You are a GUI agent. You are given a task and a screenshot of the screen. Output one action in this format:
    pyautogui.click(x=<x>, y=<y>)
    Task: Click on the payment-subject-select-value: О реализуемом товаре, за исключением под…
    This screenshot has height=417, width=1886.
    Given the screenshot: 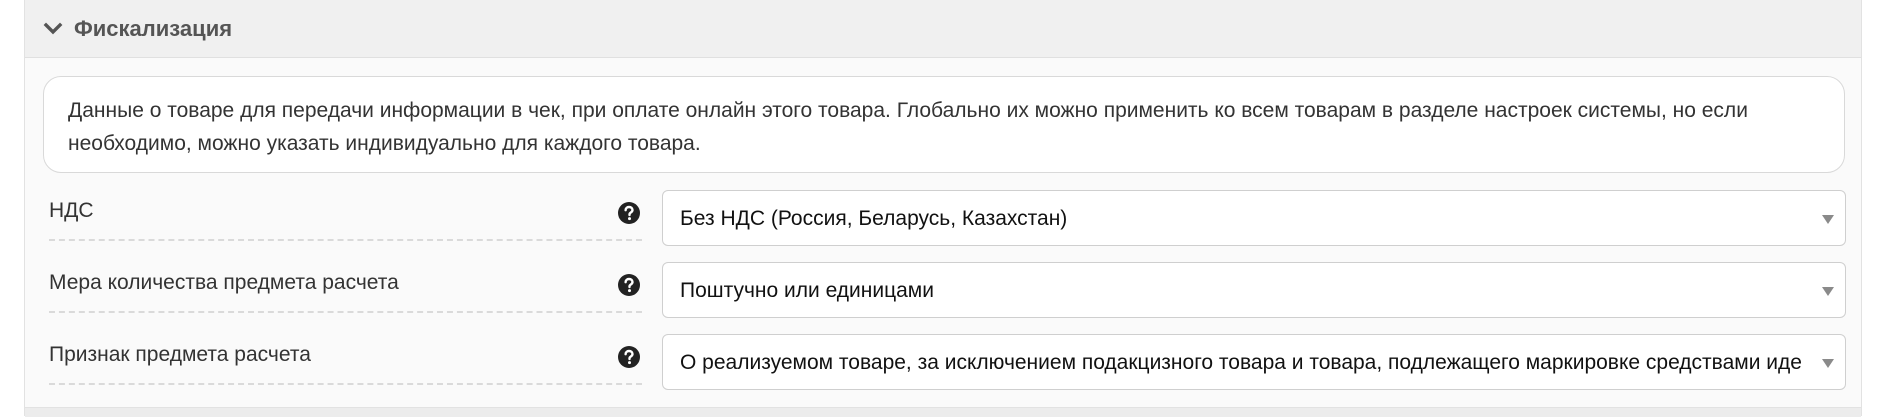 What is the action you would take?
    pyautogui.click(x=1240, y=362)
    